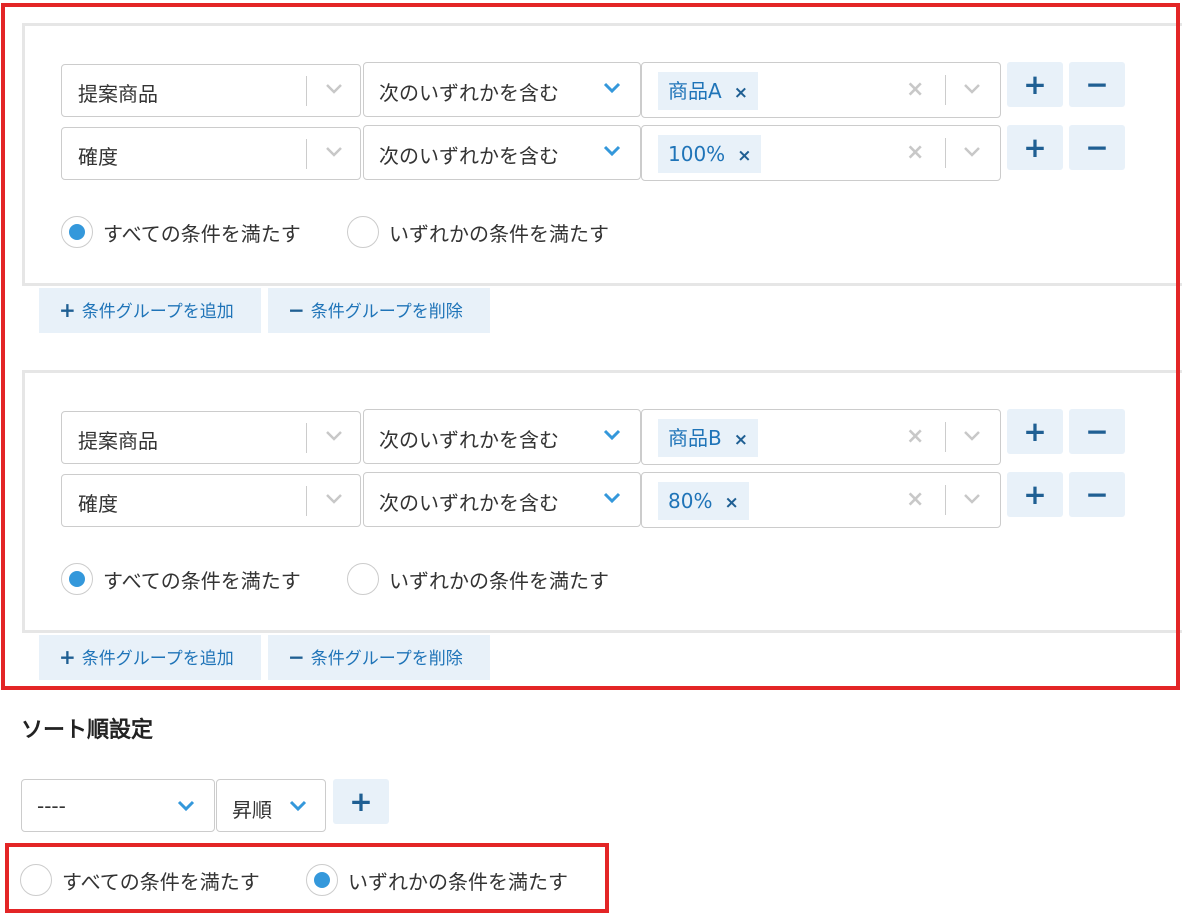  What do you see at coordinates (821, 500) in the screenshot?
I see `value-multi-select: 80% × ×` at bounding box center [821, 500].